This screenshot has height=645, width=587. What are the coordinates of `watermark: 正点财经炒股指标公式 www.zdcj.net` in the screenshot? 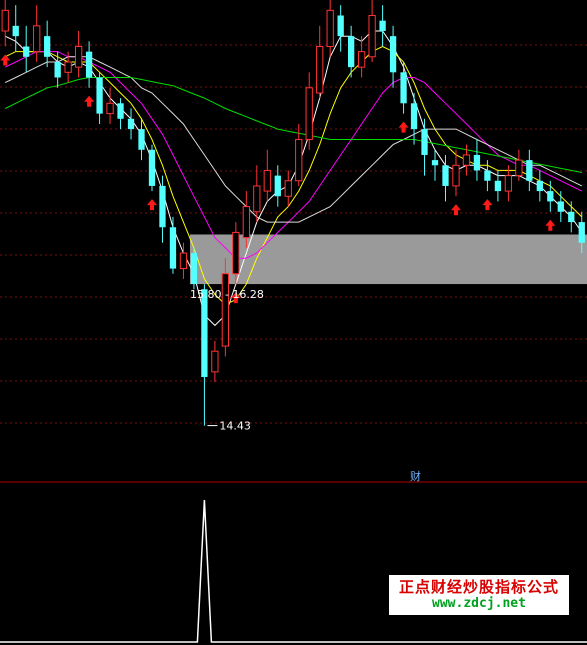 It's located at (479, 595).